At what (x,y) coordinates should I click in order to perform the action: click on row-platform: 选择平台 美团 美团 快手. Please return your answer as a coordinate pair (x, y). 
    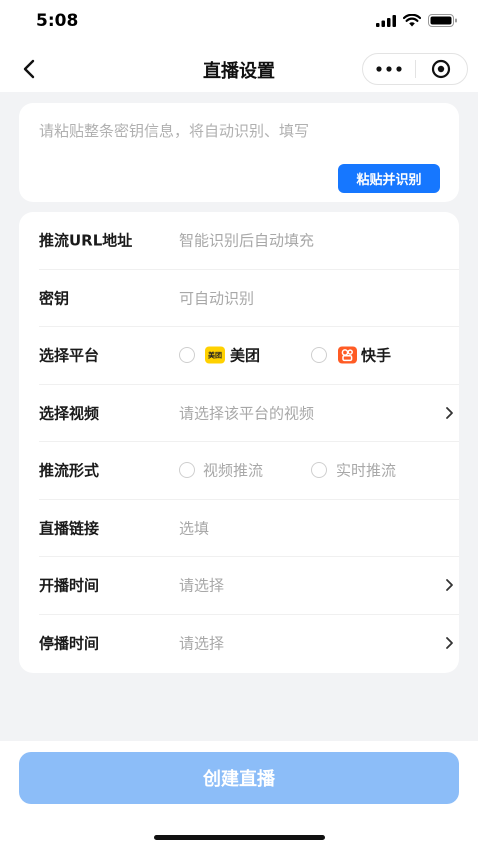
    Looking at the image, I should click on (249, 356).